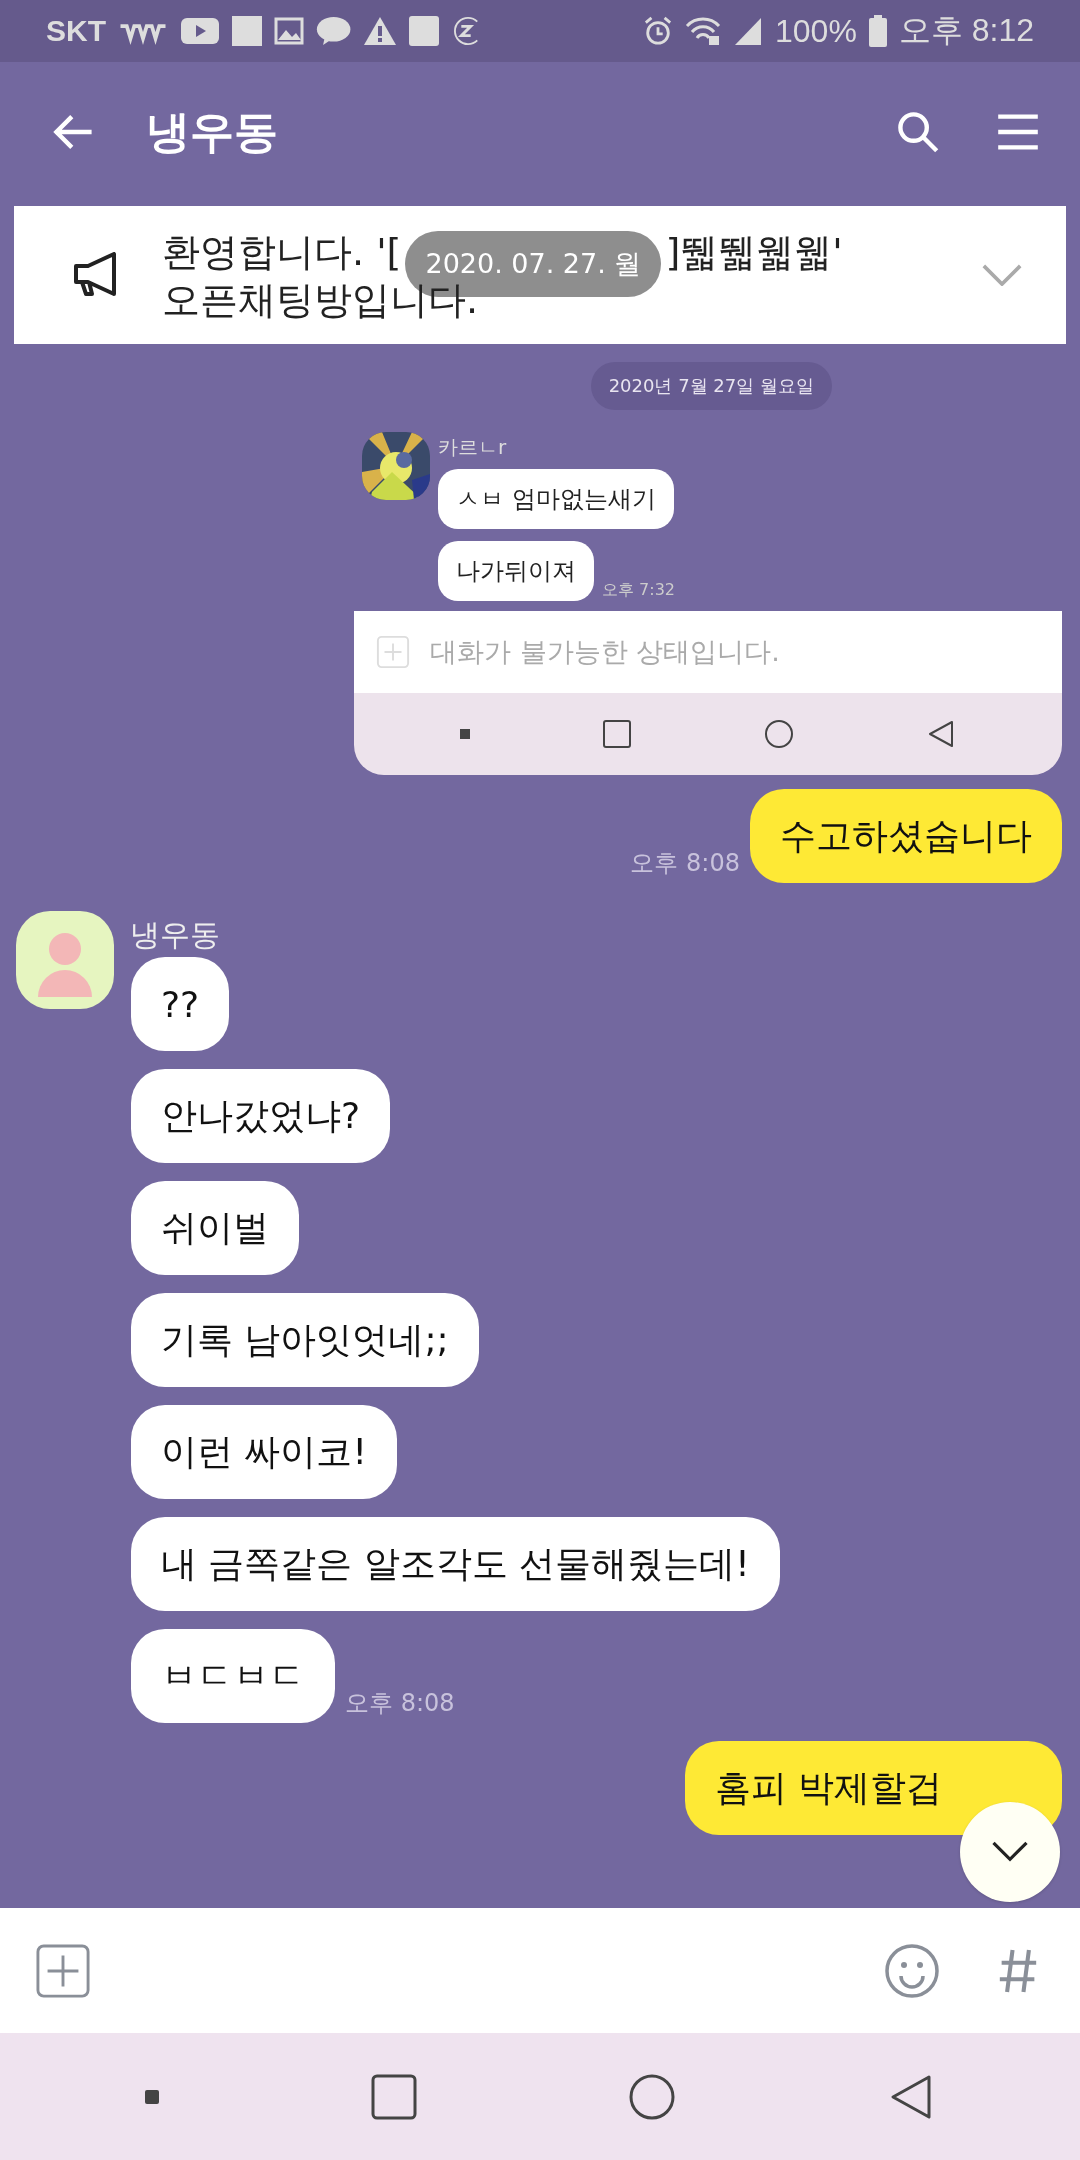 This screenshot has width=1080, height=2160. Describe the element at coordinates (703, 31) in the screenshot. I see `wifi-icon` at that location.